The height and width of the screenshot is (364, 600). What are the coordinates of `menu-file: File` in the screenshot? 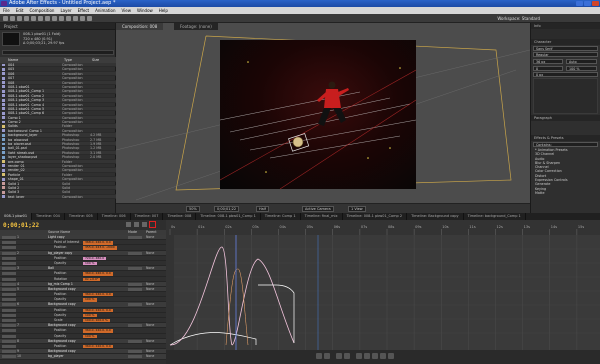 It's located at (6, 10).